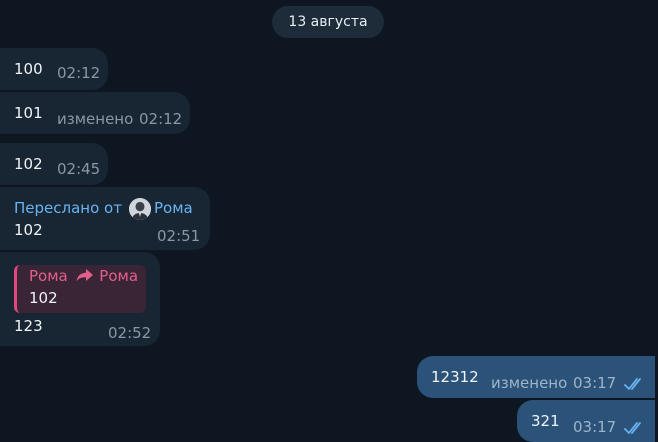  What do you see at coordinates (80, 289) in the screenshot?
I see `reply-quote: Рома Рома 102` at bounding box center [80, 289].